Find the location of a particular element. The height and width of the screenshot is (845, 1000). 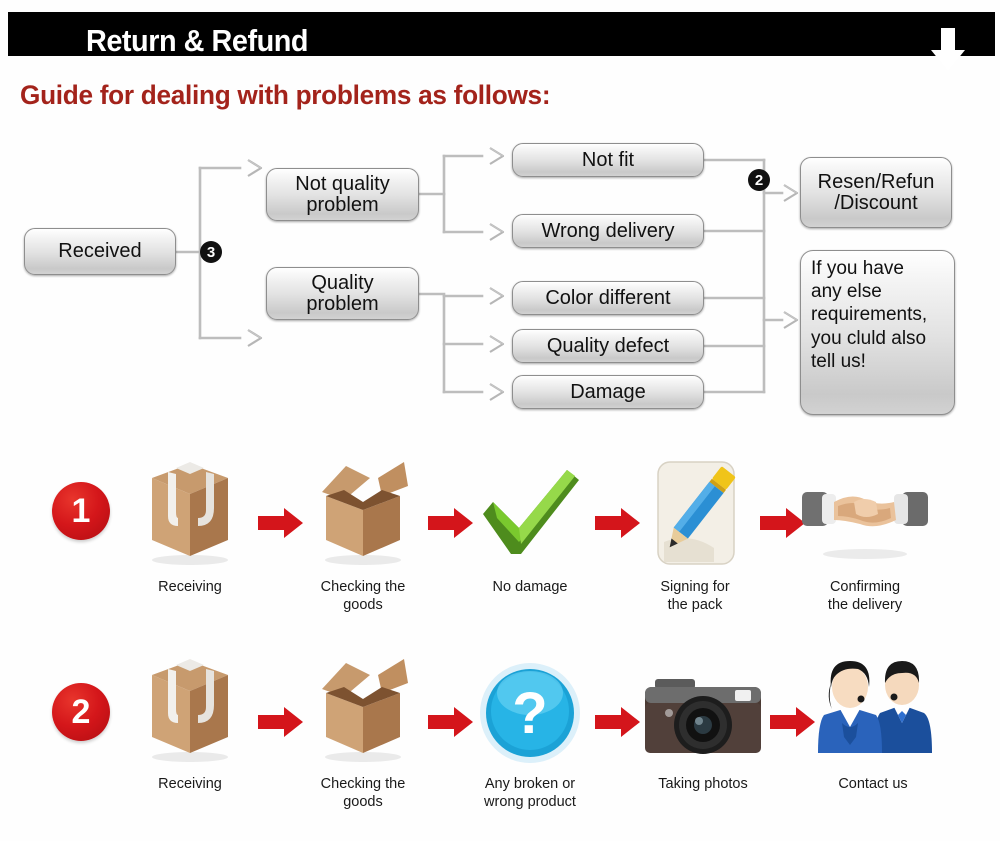

flow-node-color-different: Color different is located at coordinates (608, 298).